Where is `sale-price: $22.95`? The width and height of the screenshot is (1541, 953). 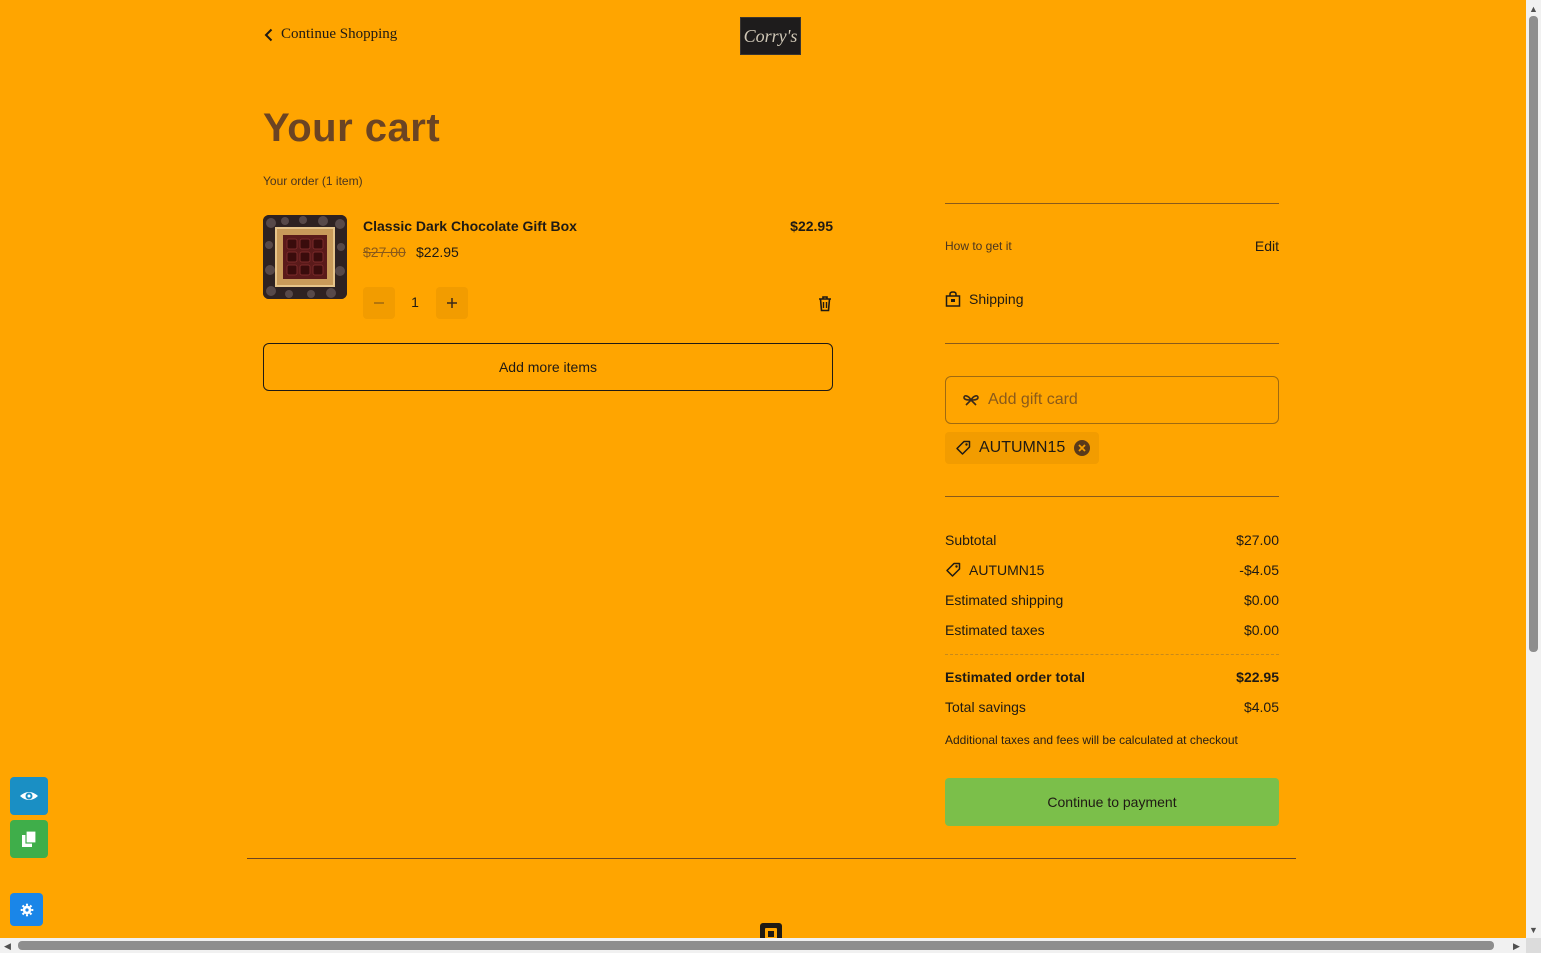 sale-price: $22.95 is located at coordinates (437, 252).